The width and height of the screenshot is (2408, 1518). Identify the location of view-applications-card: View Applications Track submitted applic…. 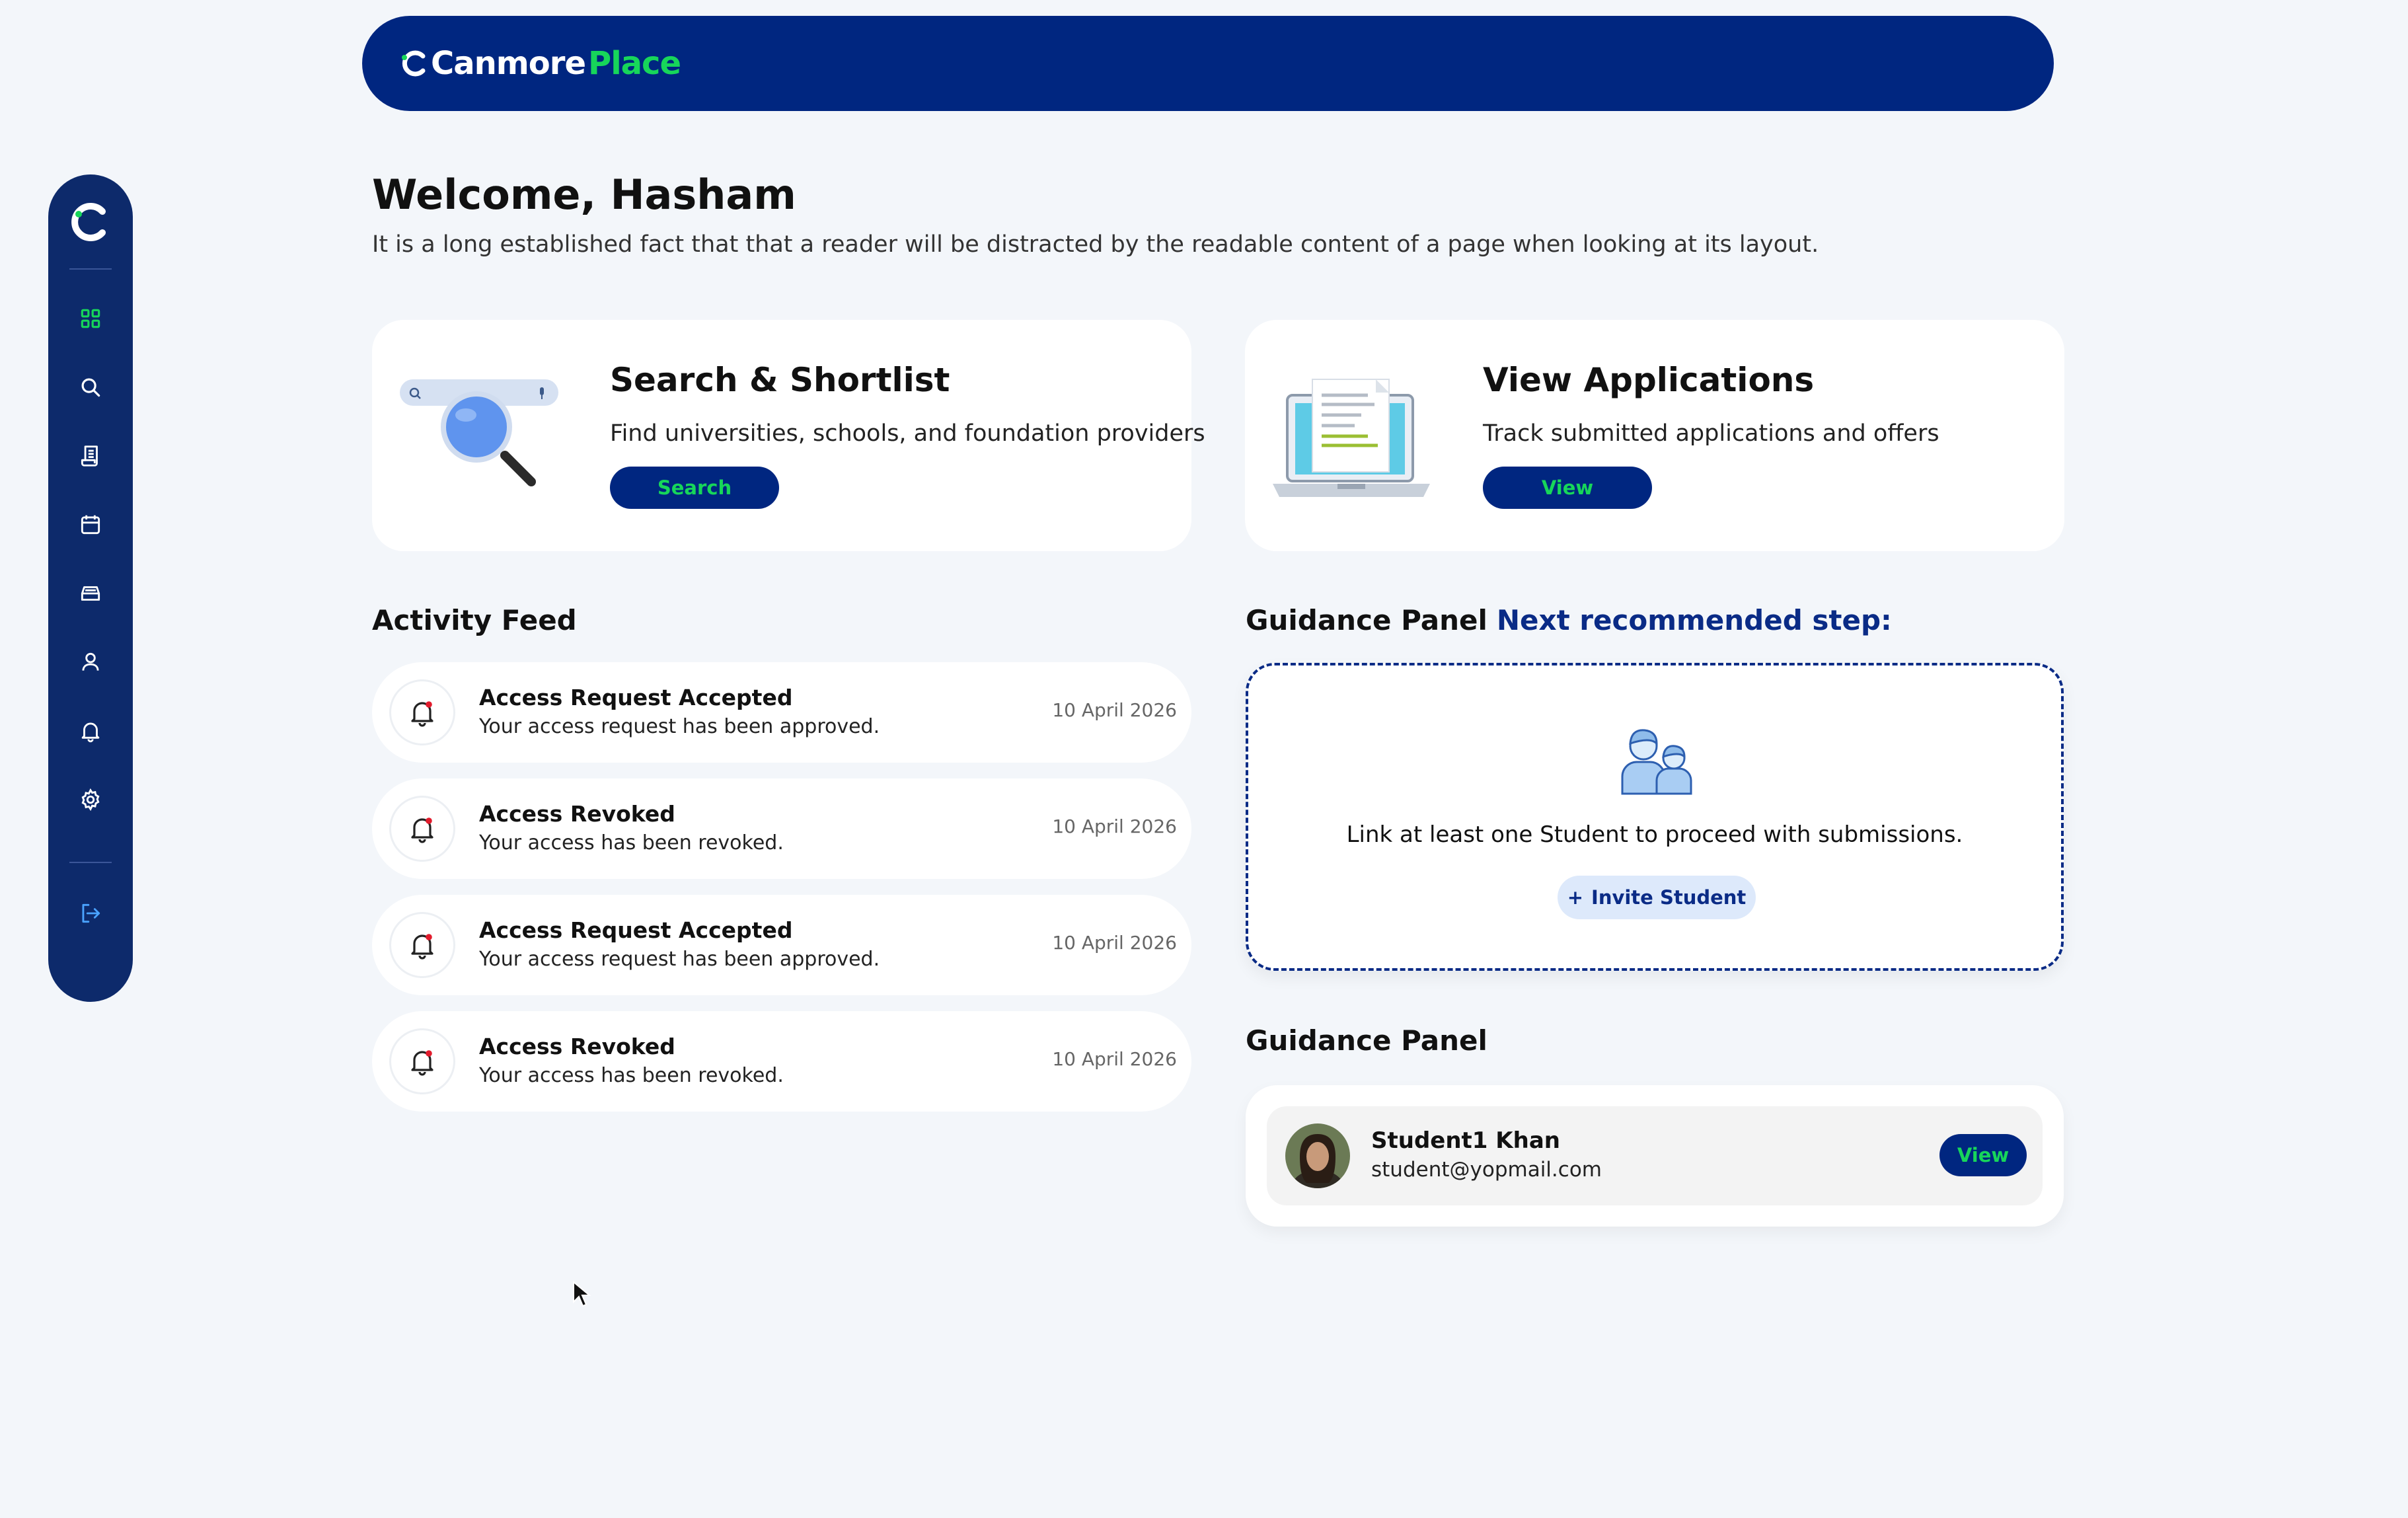
(1654, 435).